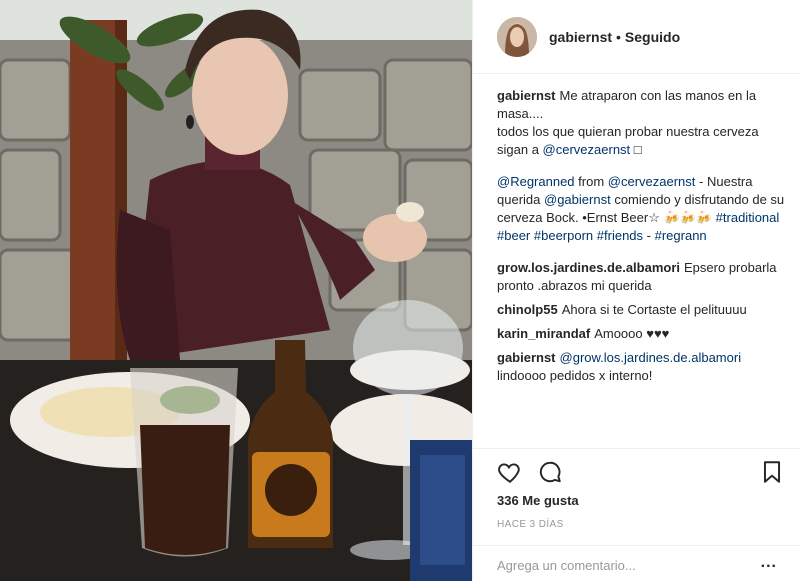 This screenshot has width=800, height=581. I want to click on hashtag: #friends, so click(620, 235).